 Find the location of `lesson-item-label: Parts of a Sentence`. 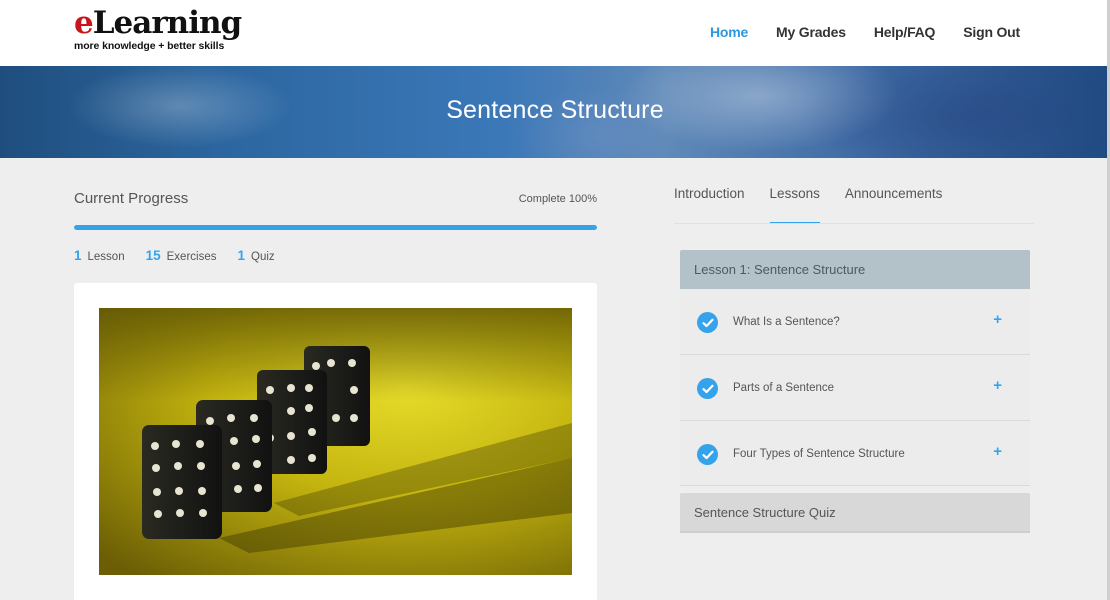

lesson-item-label: Parts of a Sentence is located at coordinates (784, 388).